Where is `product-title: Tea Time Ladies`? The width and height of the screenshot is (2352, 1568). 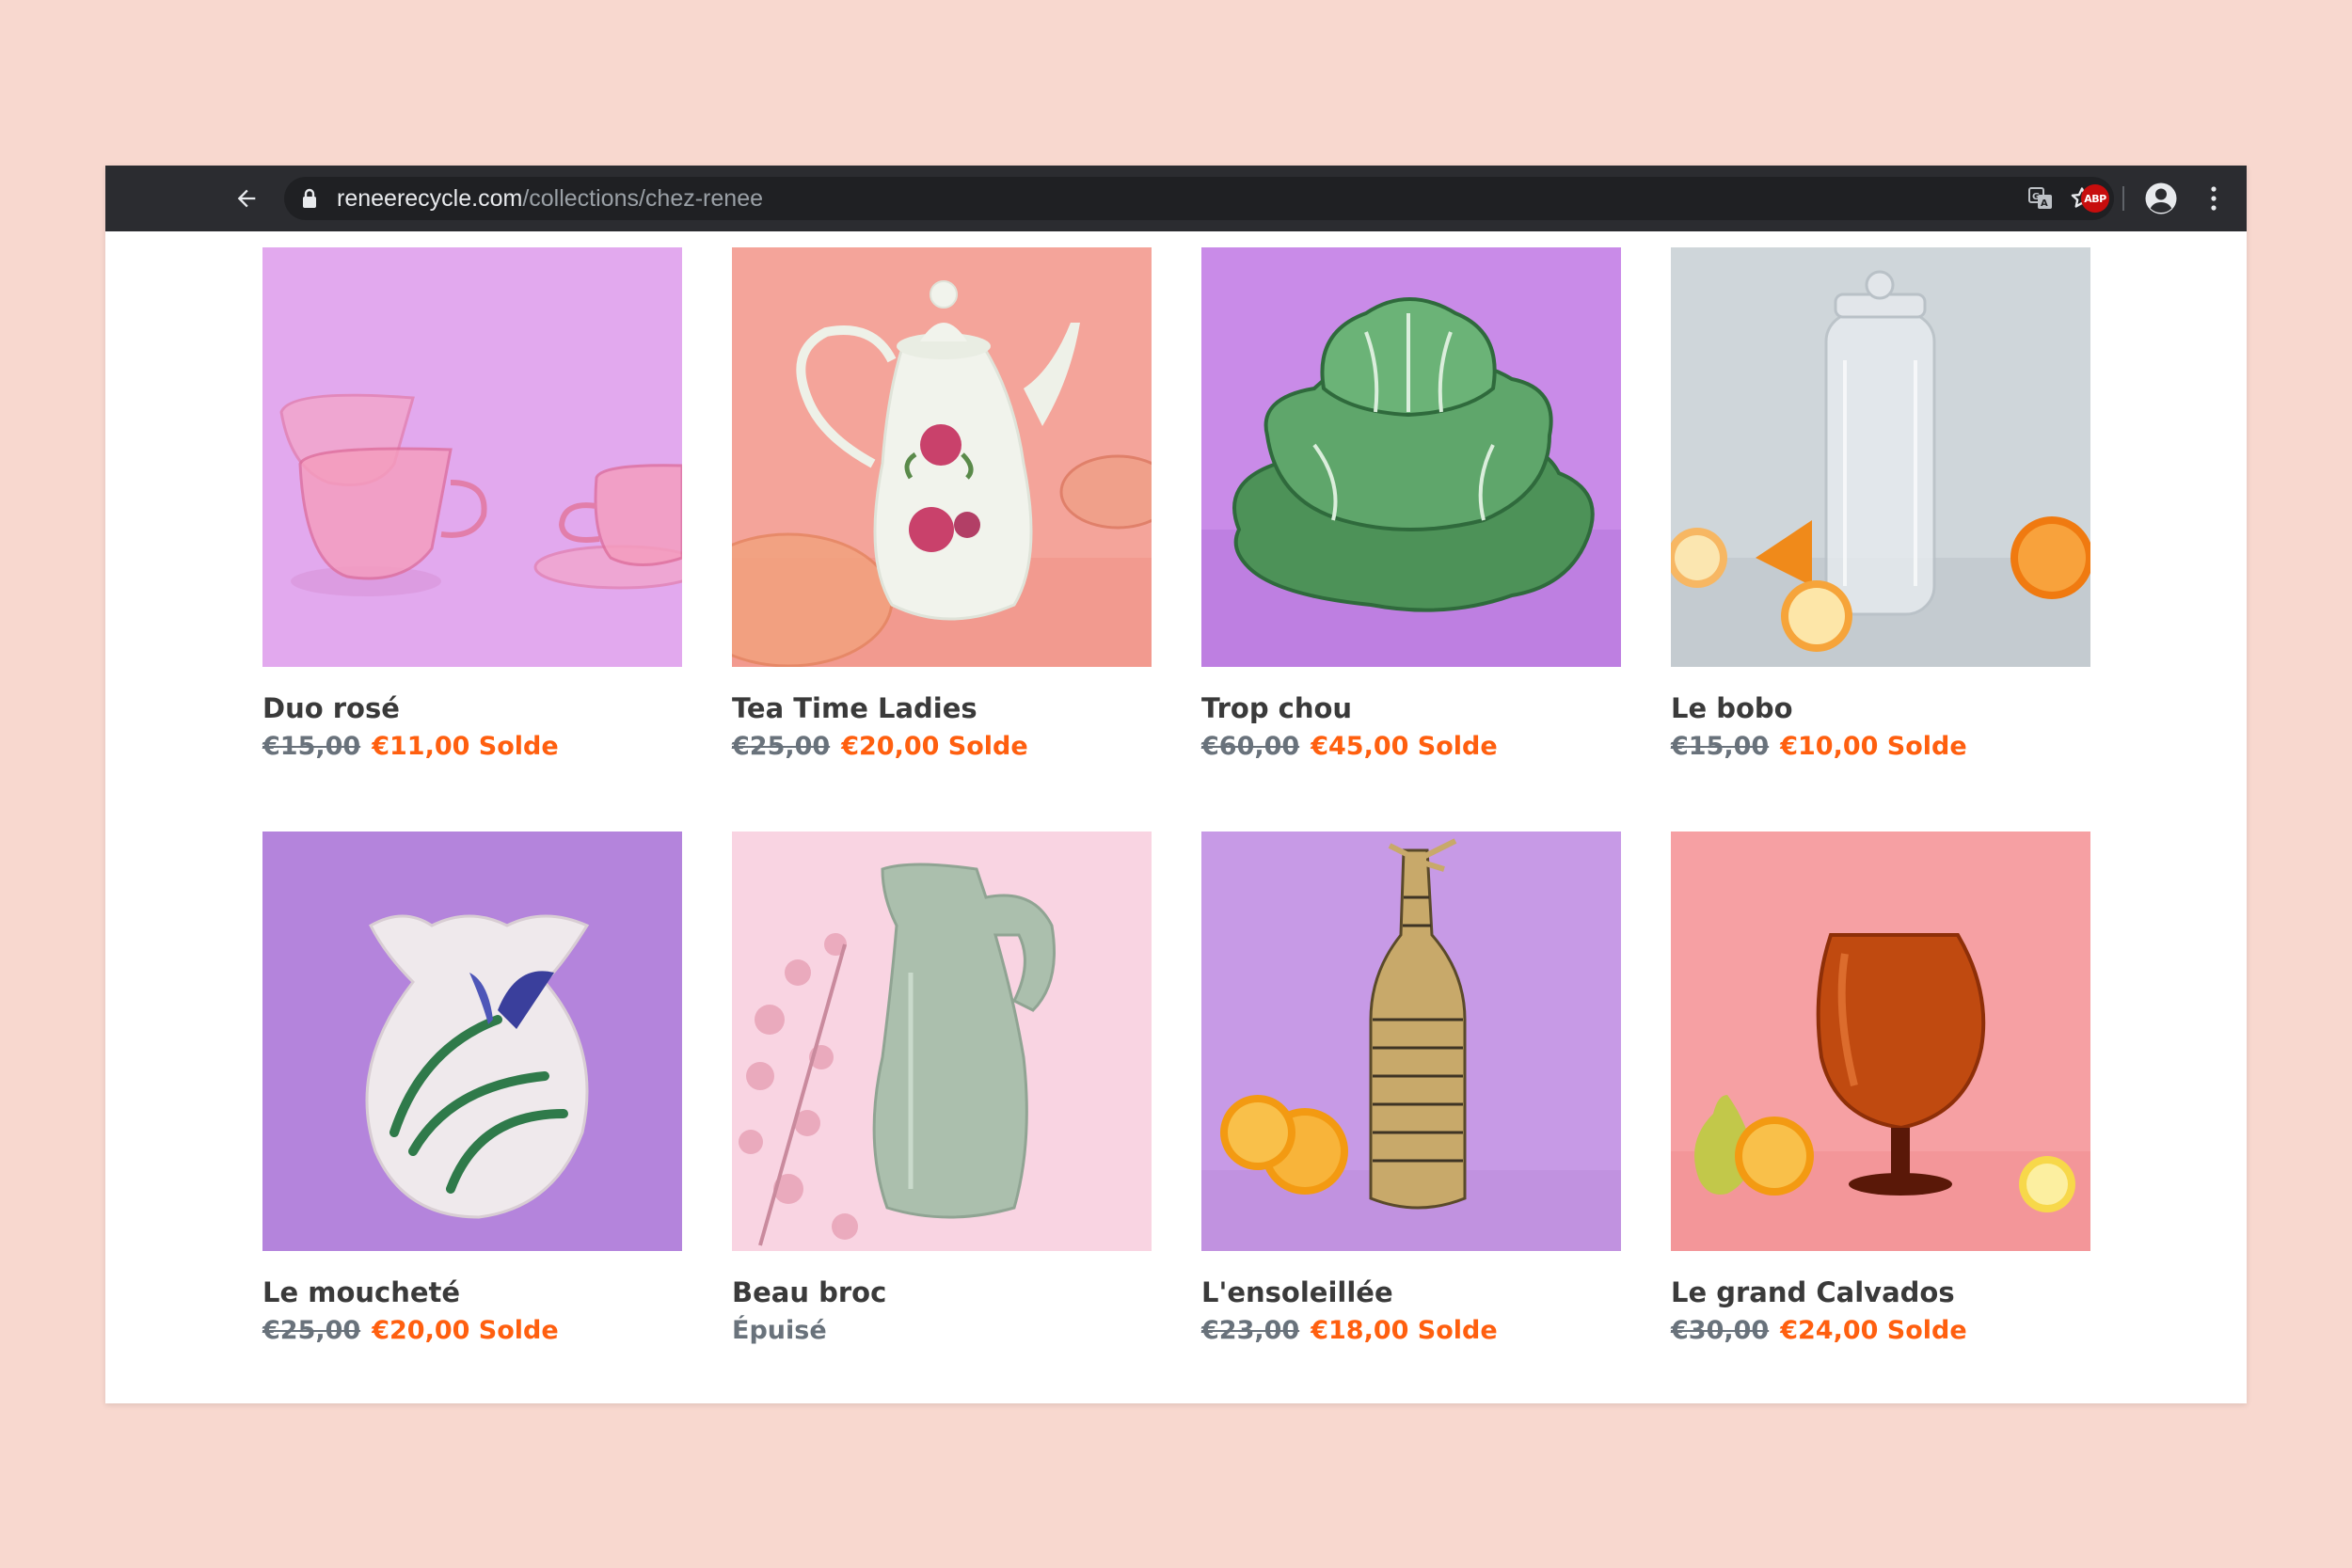 product-title: Tea Time Ladies is located at coordinates (942, 708).